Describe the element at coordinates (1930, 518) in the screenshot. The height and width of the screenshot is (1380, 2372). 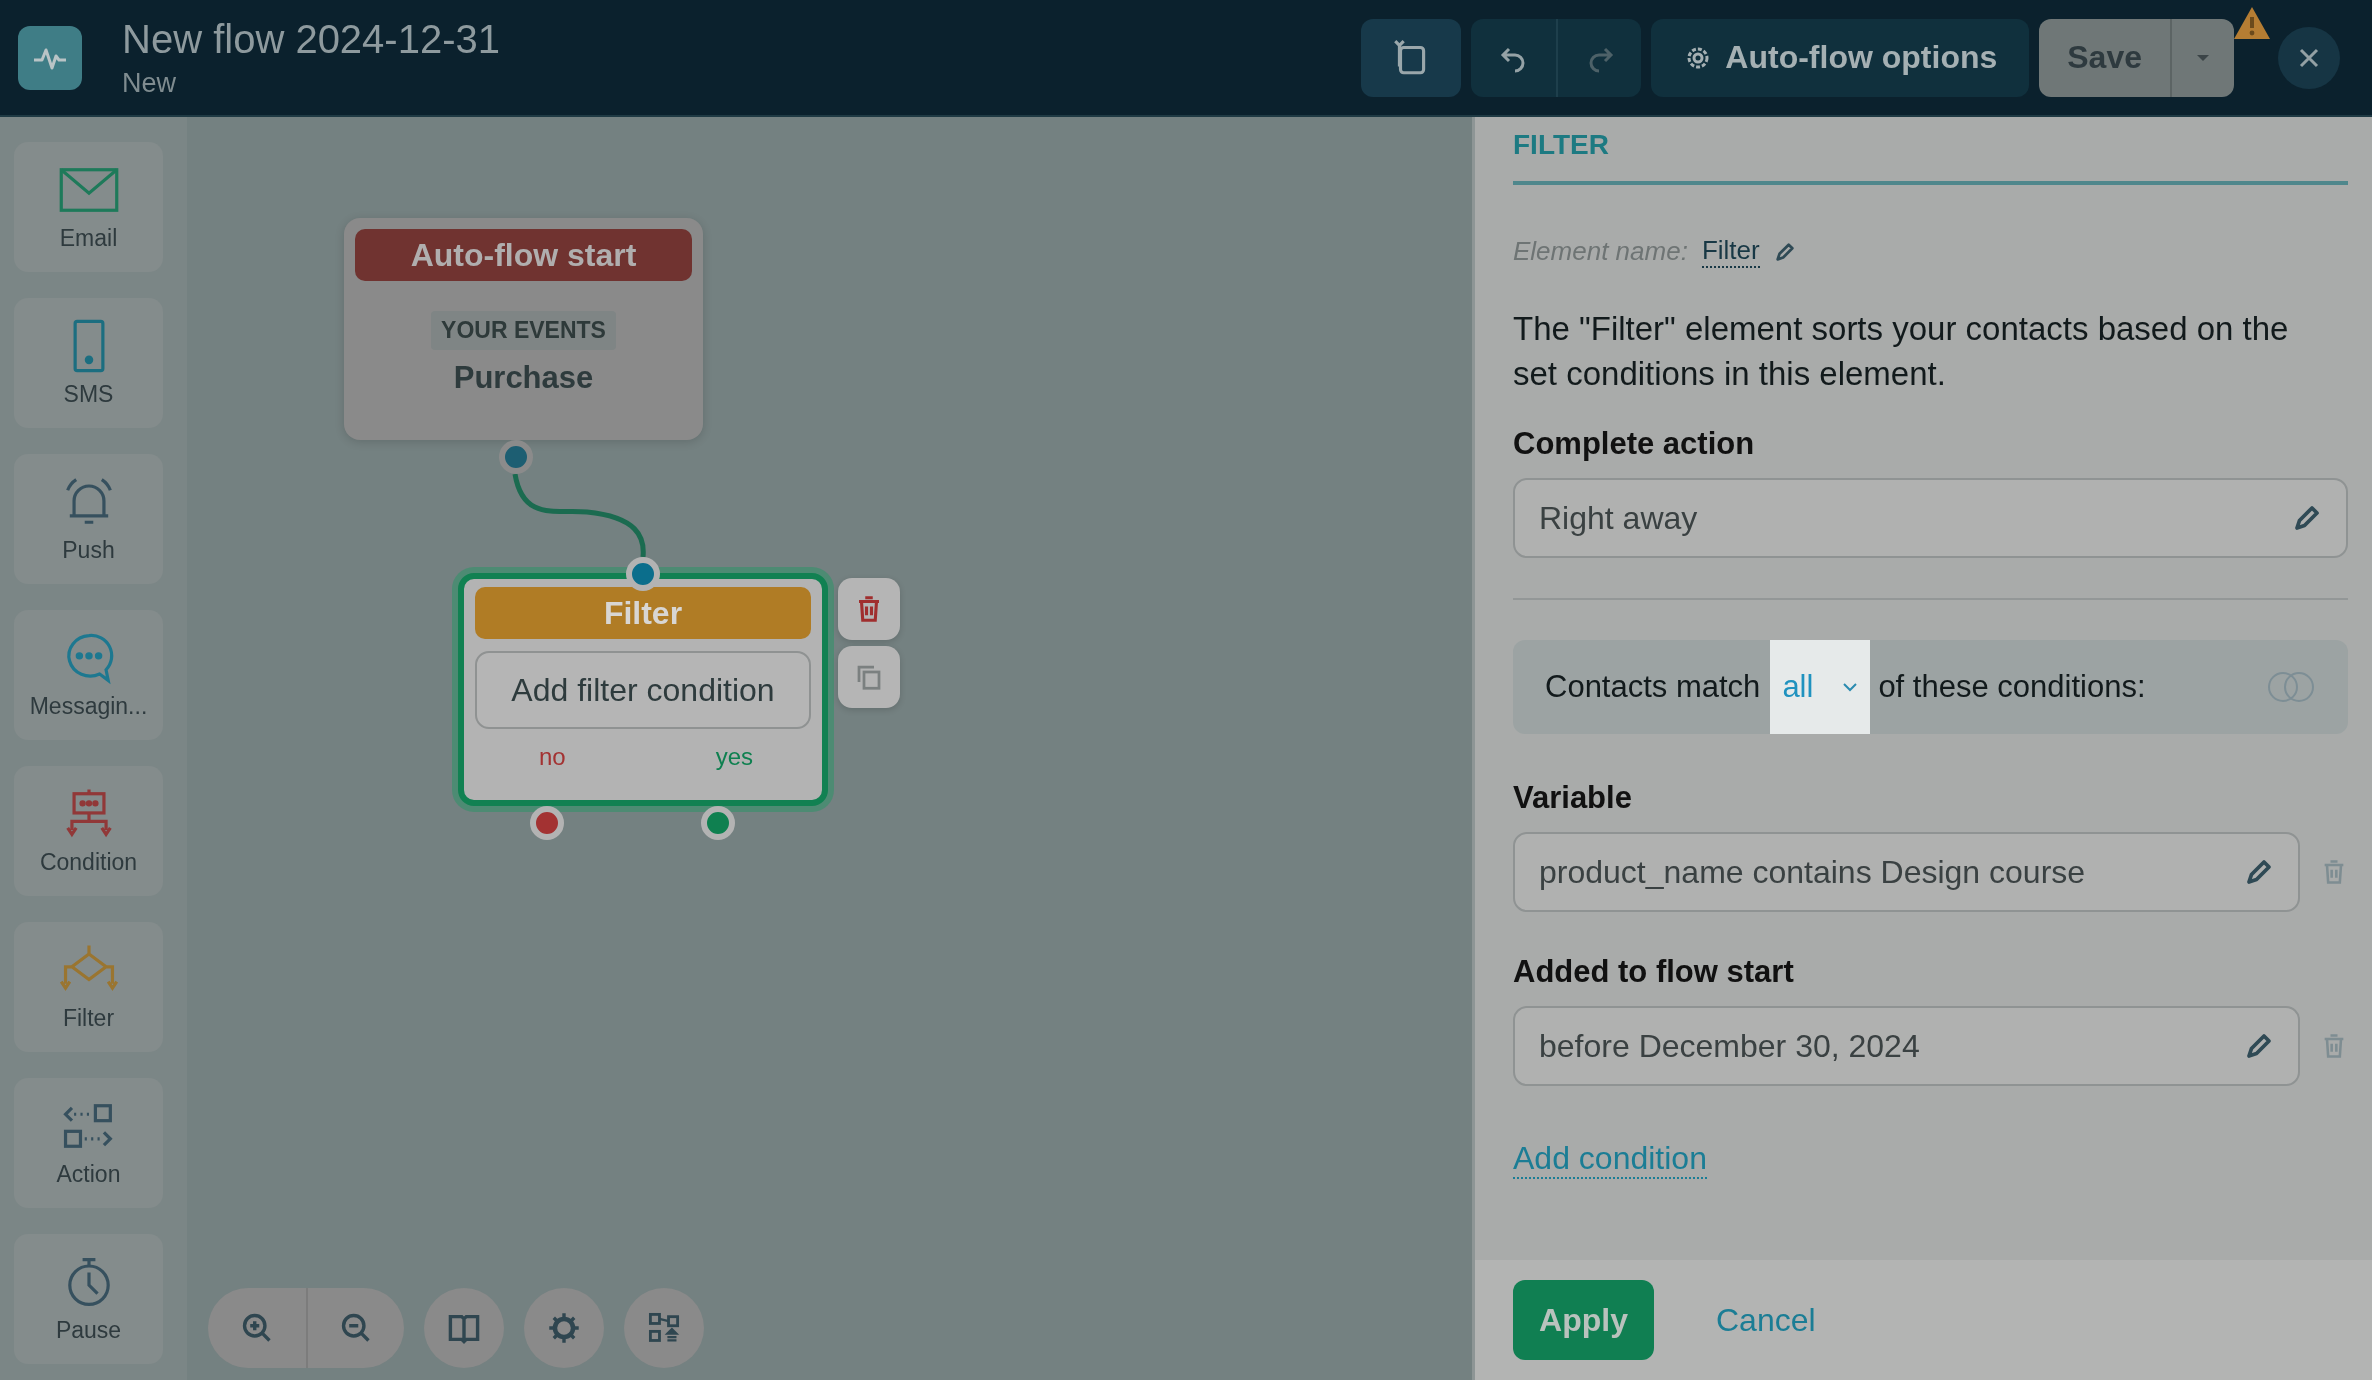
I see `complete-action-field: Right away` at that location.